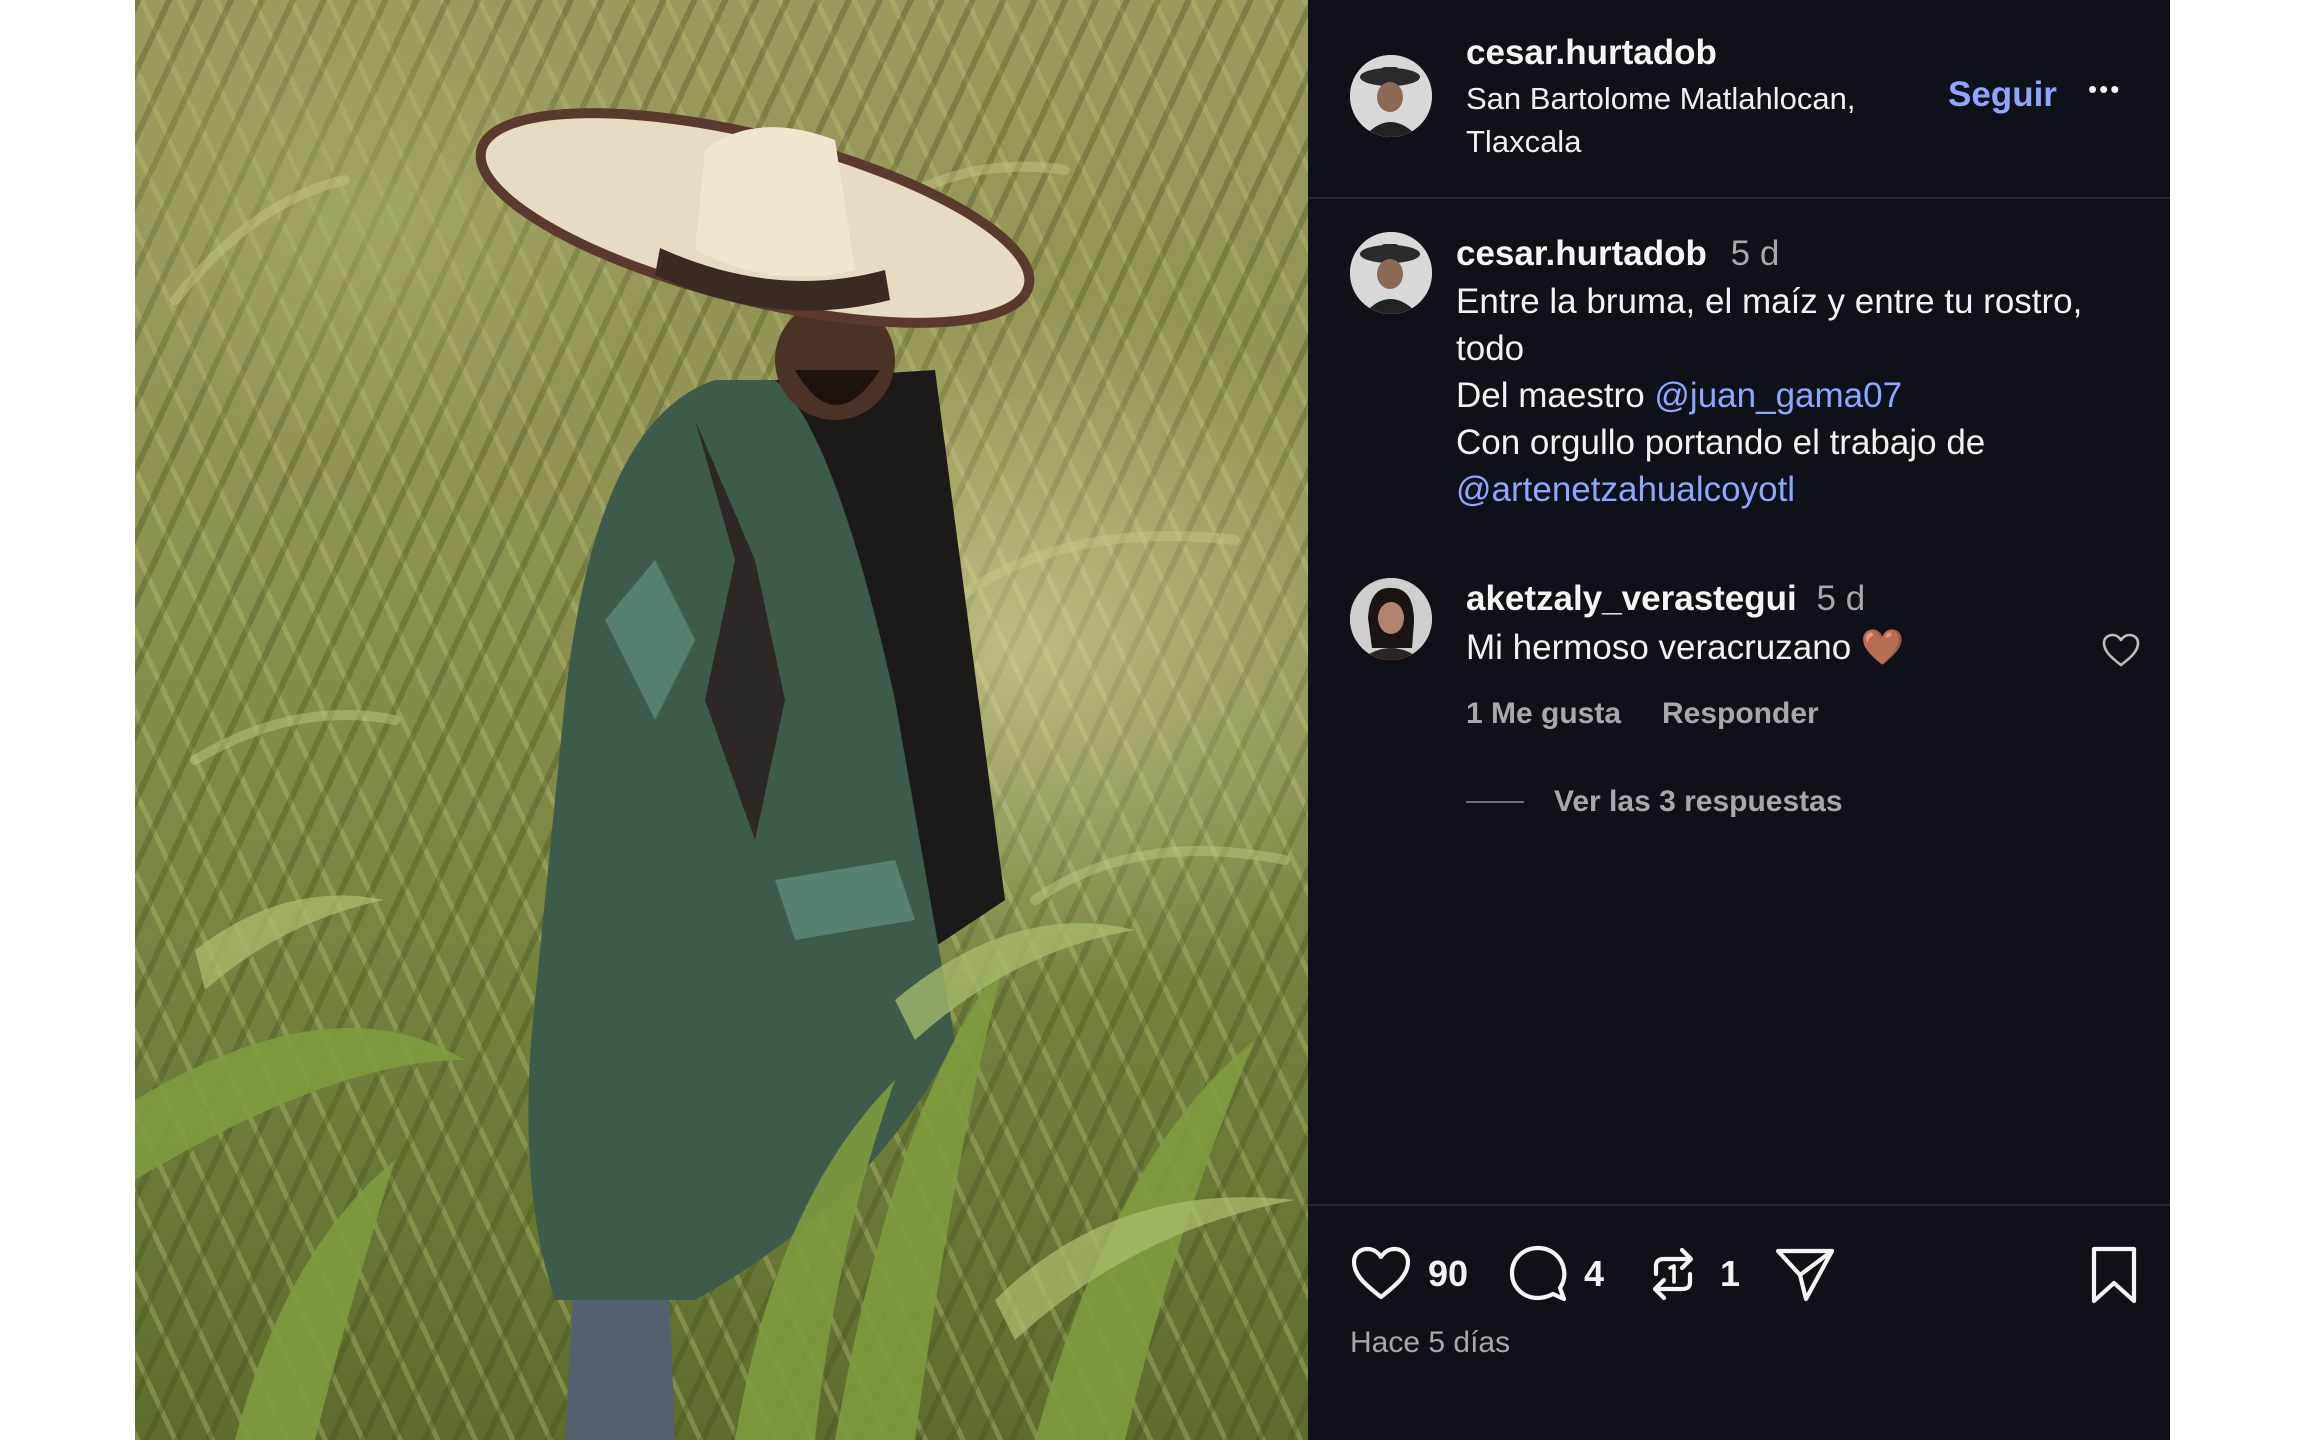 The width and height of the screenshot is (2304, 1440). What do you see at coordinates (1490, 348) in the screenshot?
I see `caption-line2: todo` at bounding box center [1490, 348].